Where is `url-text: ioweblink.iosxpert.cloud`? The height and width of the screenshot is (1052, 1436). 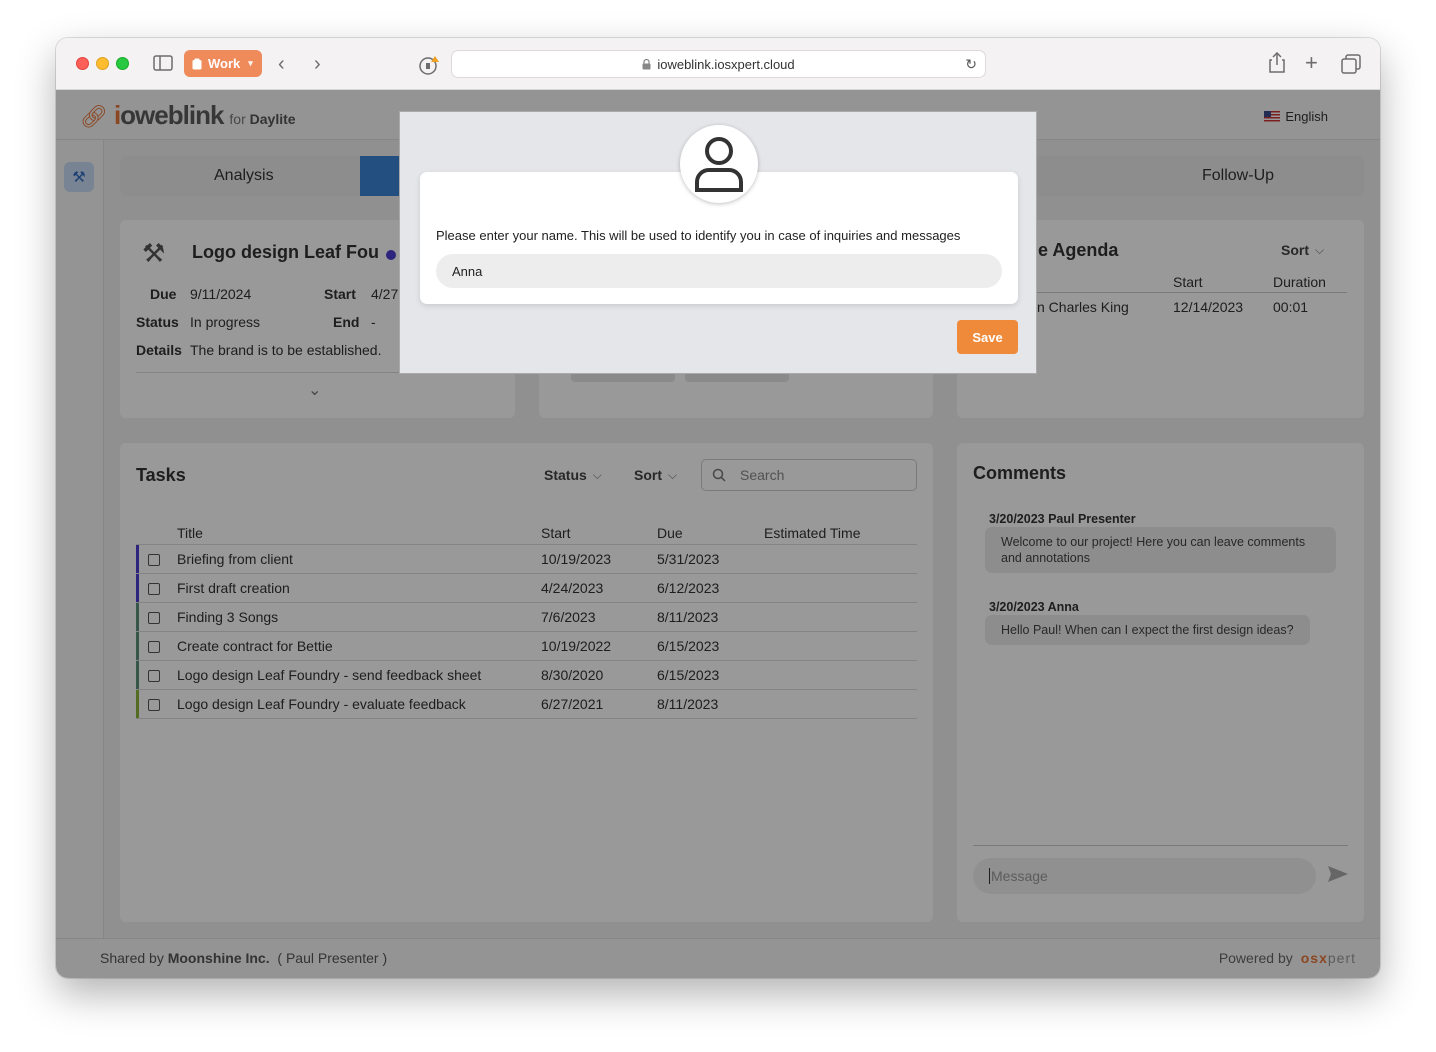 url-text: ioweblink.iosxpert.cloud is located at coordinates (726, 64).